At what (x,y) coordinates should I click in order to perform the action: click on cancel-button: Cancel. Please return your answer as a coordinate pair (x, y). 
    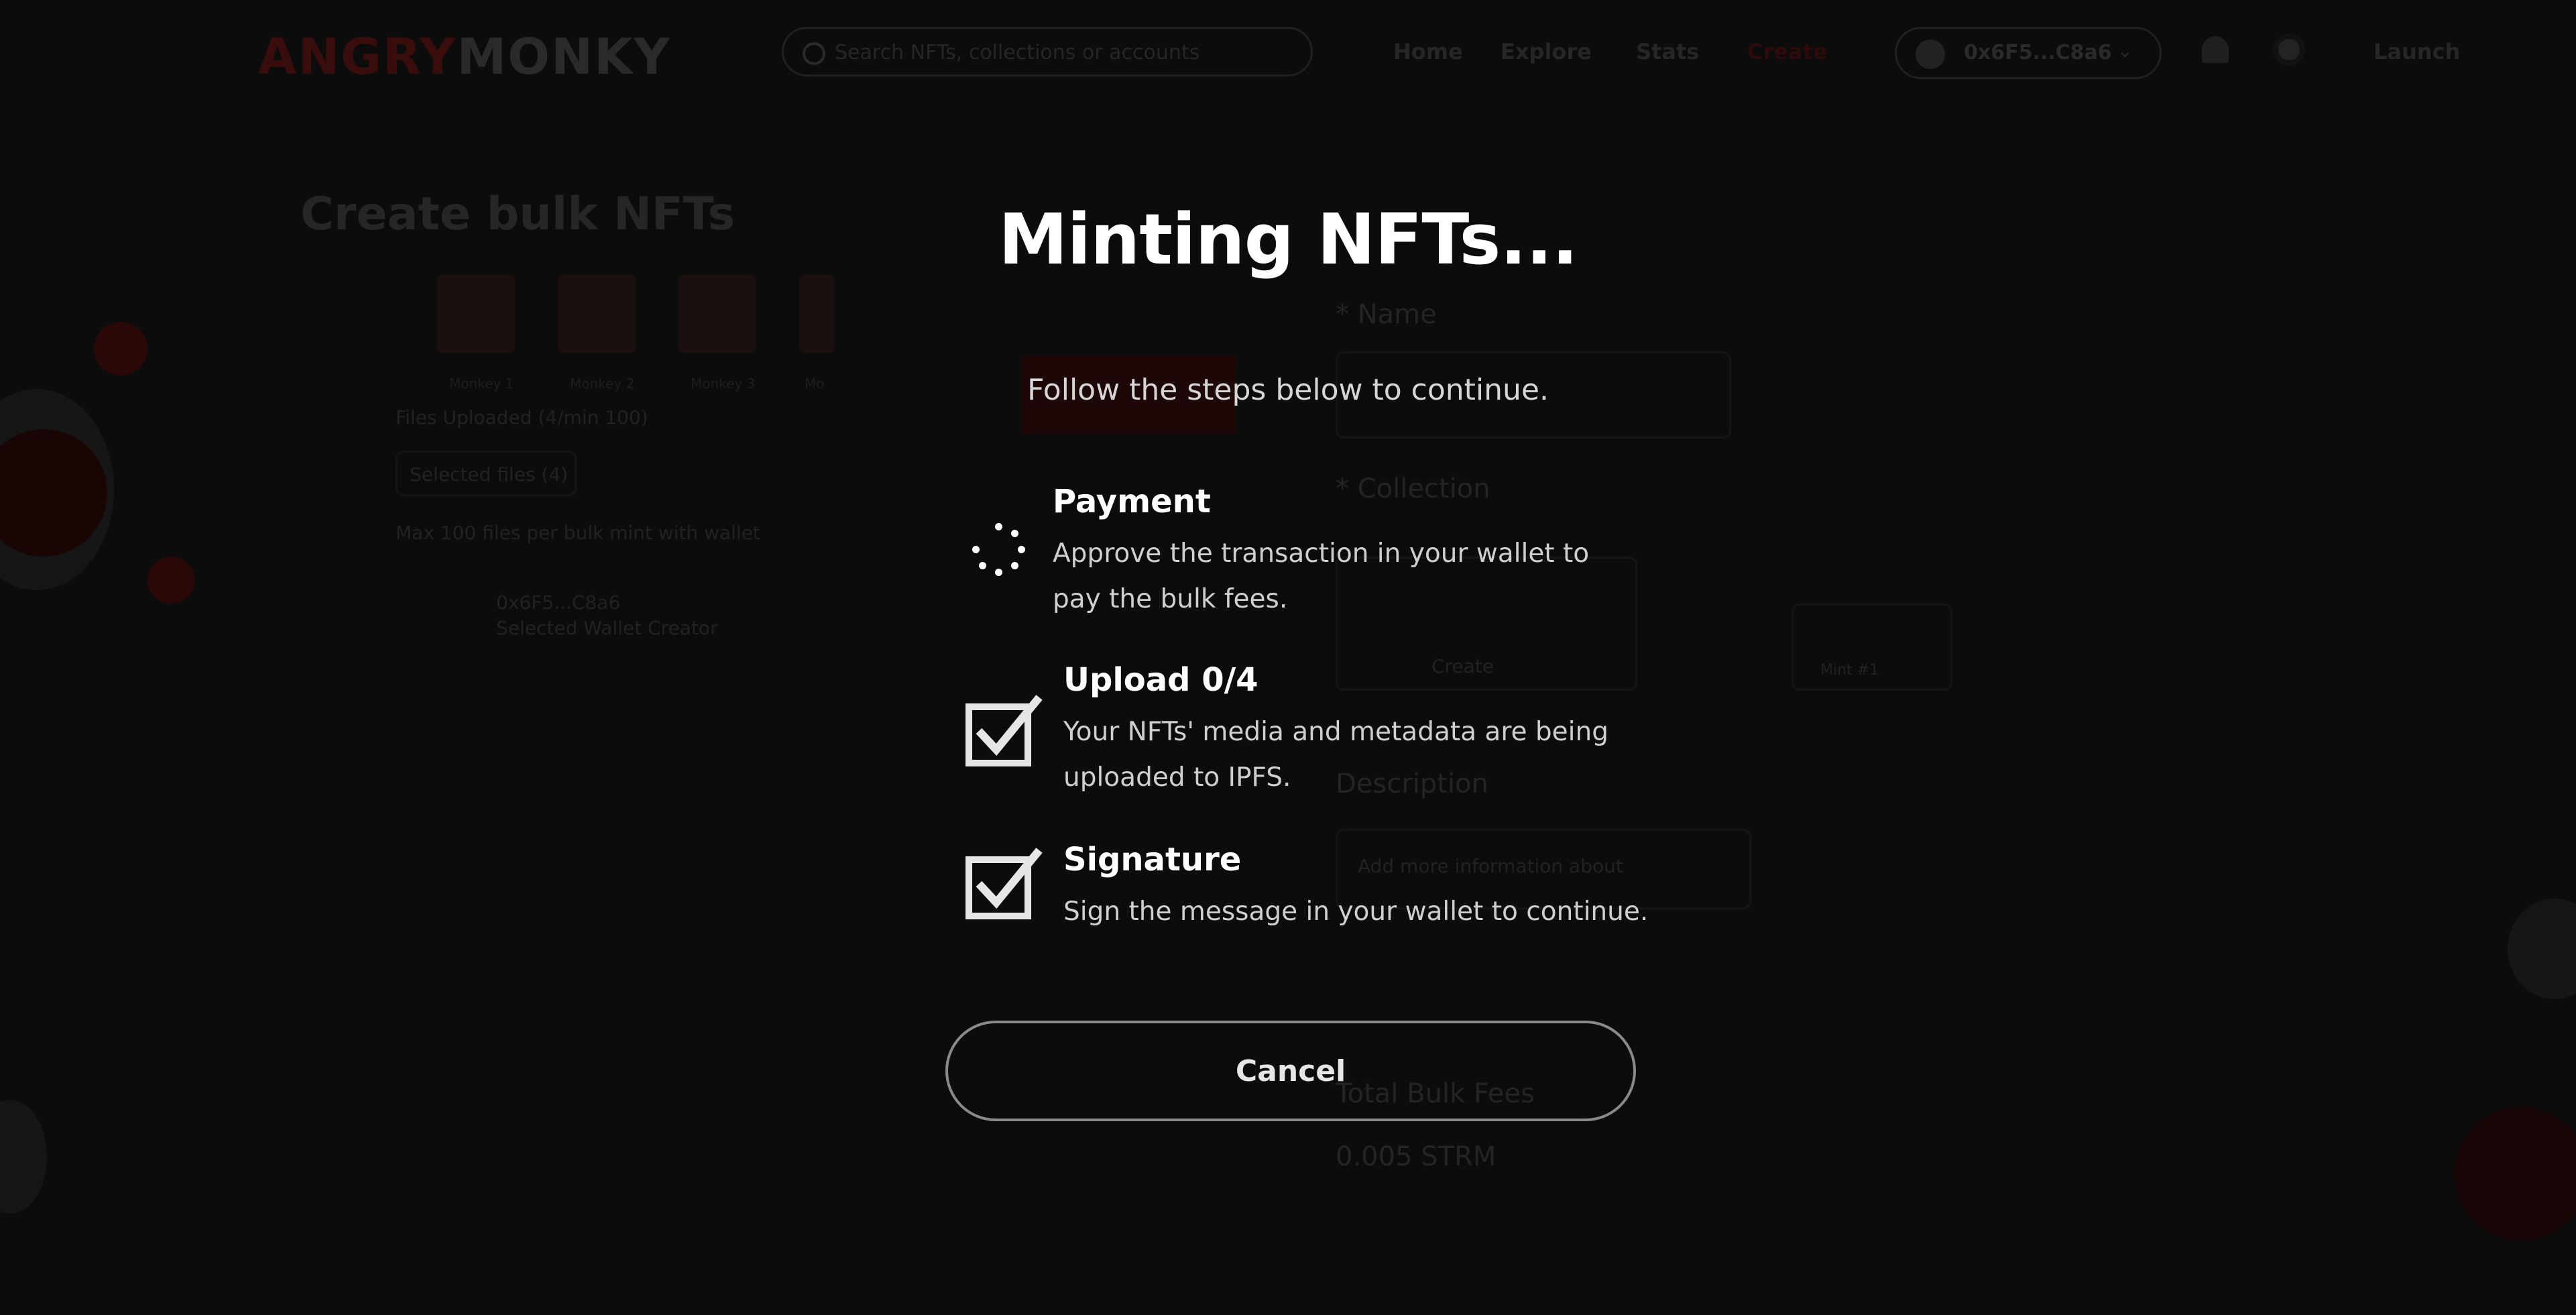
    Looking at the image, I should click on (1290, 1071).